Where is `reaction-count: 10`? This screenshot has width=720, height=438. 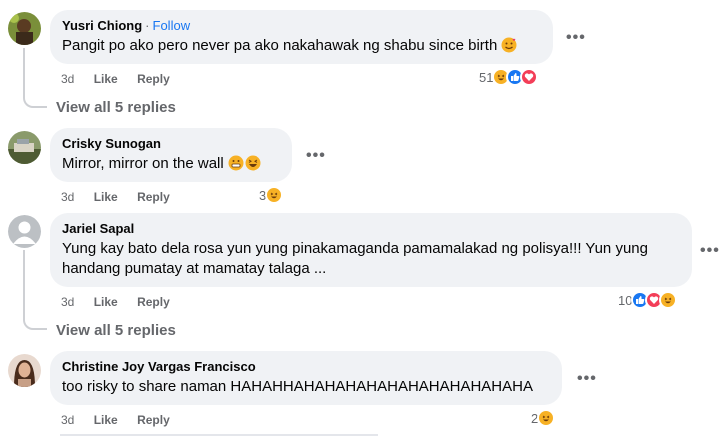 reaction-count: 10 is located at coordinates (625, 300).